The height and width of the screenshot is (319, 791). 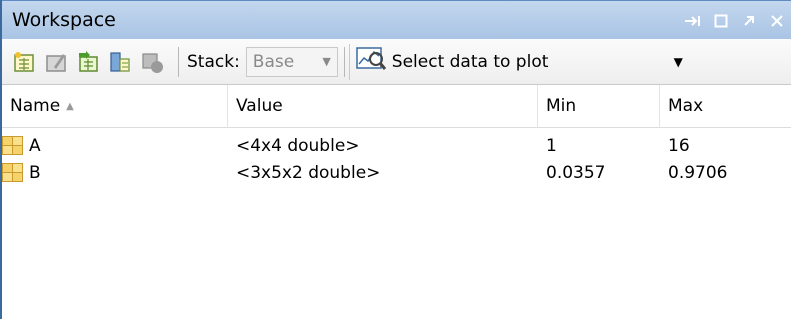 I want to click on toolbar: Stack: Base ▼ Select data to plot ▼, so click(x=396, y=62).